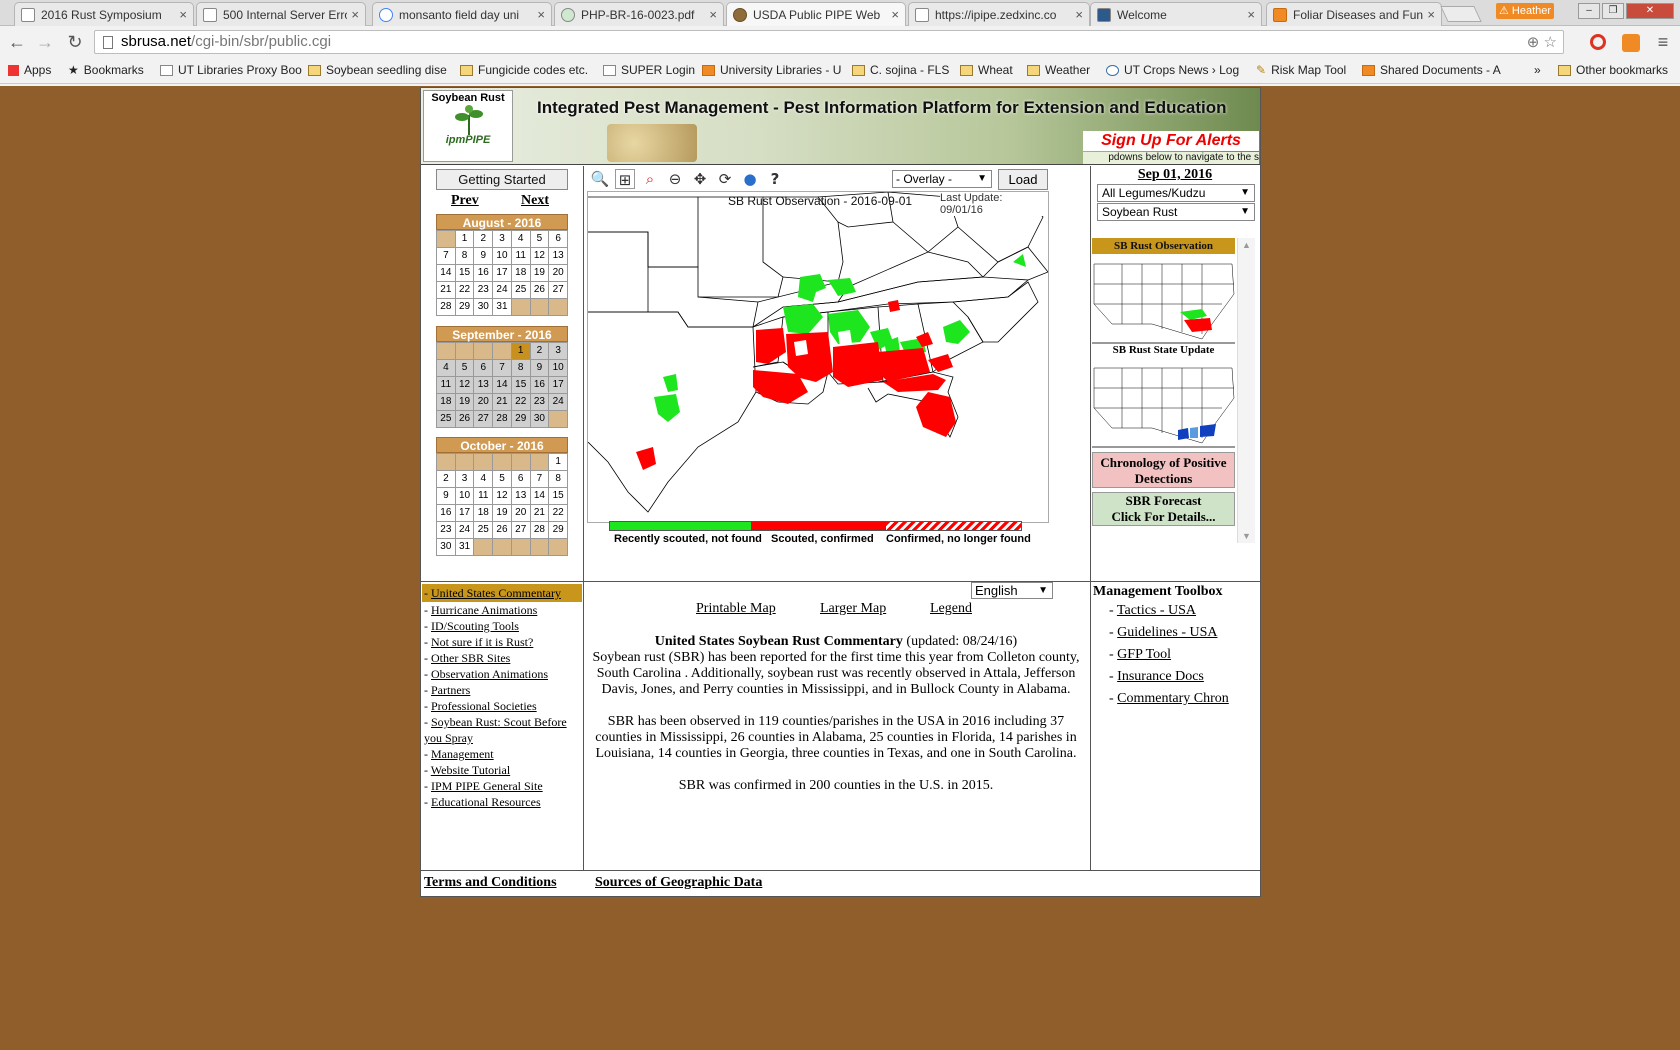 The image size is (1680, 1050). What do you see at coordinates (829, 42) in the screenshot?
I see `address-bar: sbrusa.net/cgi-bin/sbr/public.cgi ⊕ ☆` at bounding box center [829, 42].